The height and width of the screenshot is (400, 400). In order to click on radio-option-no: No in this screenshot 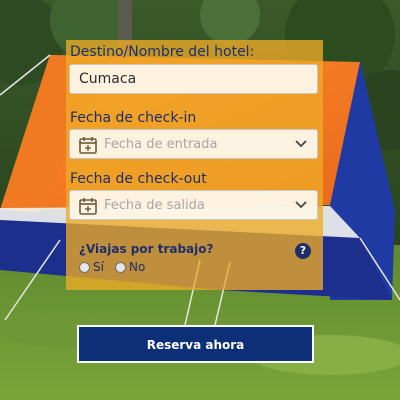, I will do `click(130, 267)`.